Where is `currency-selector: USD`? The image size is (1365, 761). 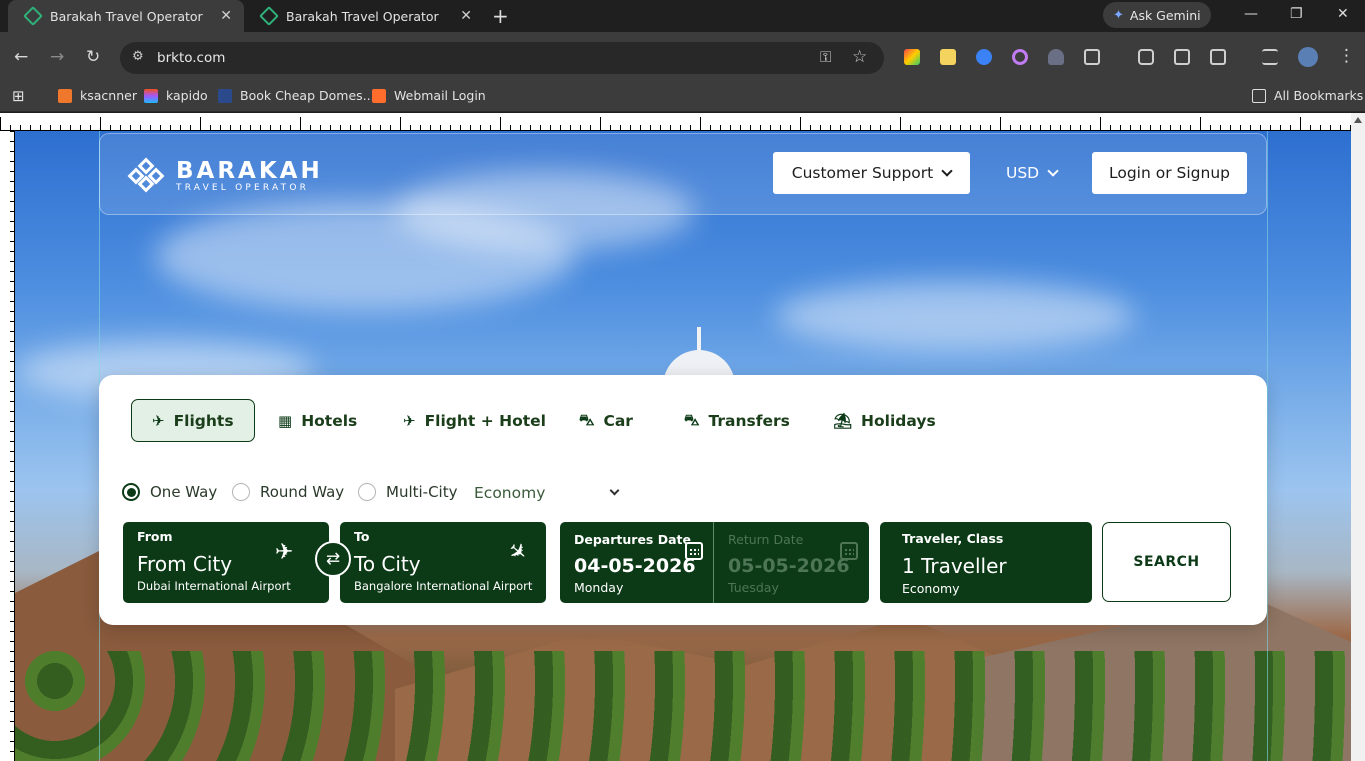
currency-selector: USD is located at coordinates (1032, 173).